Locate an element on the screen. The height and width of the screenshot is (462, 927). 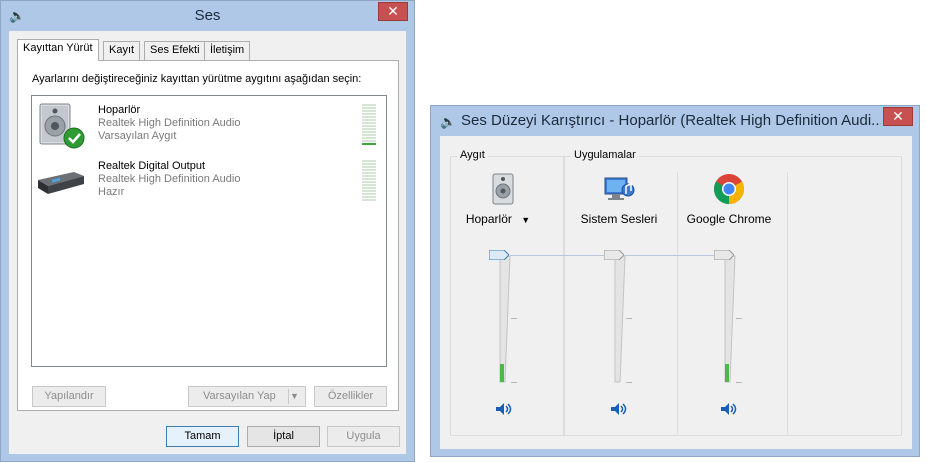
configure-button: Yapılandır is located at coordinates (69, 396).